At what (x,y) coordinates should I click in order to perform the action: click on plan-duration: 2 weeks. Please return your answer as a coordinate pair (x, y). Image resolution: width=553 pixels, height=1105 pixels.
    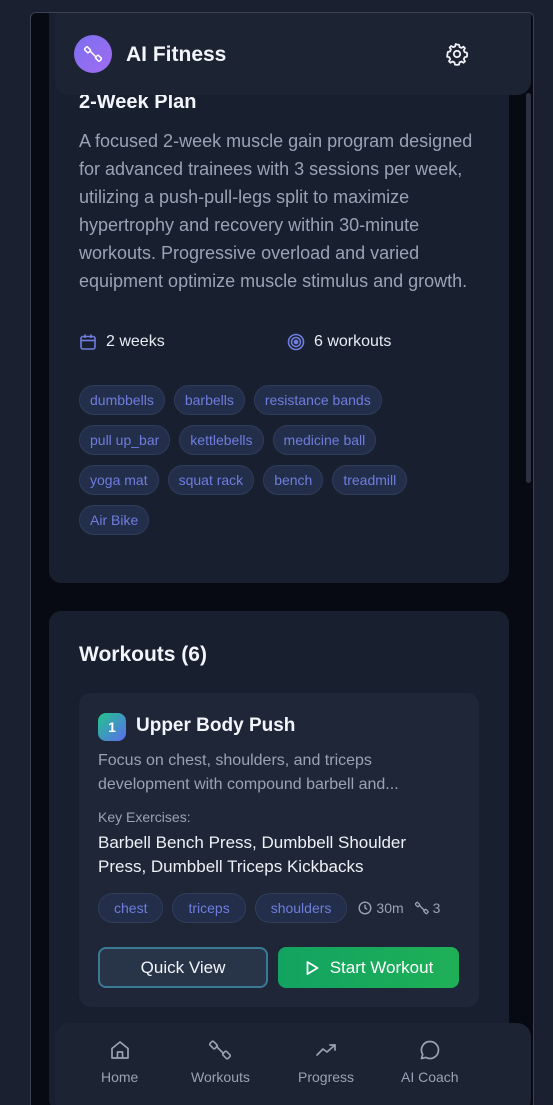
    Looking at the image, I should click on (122, 342).